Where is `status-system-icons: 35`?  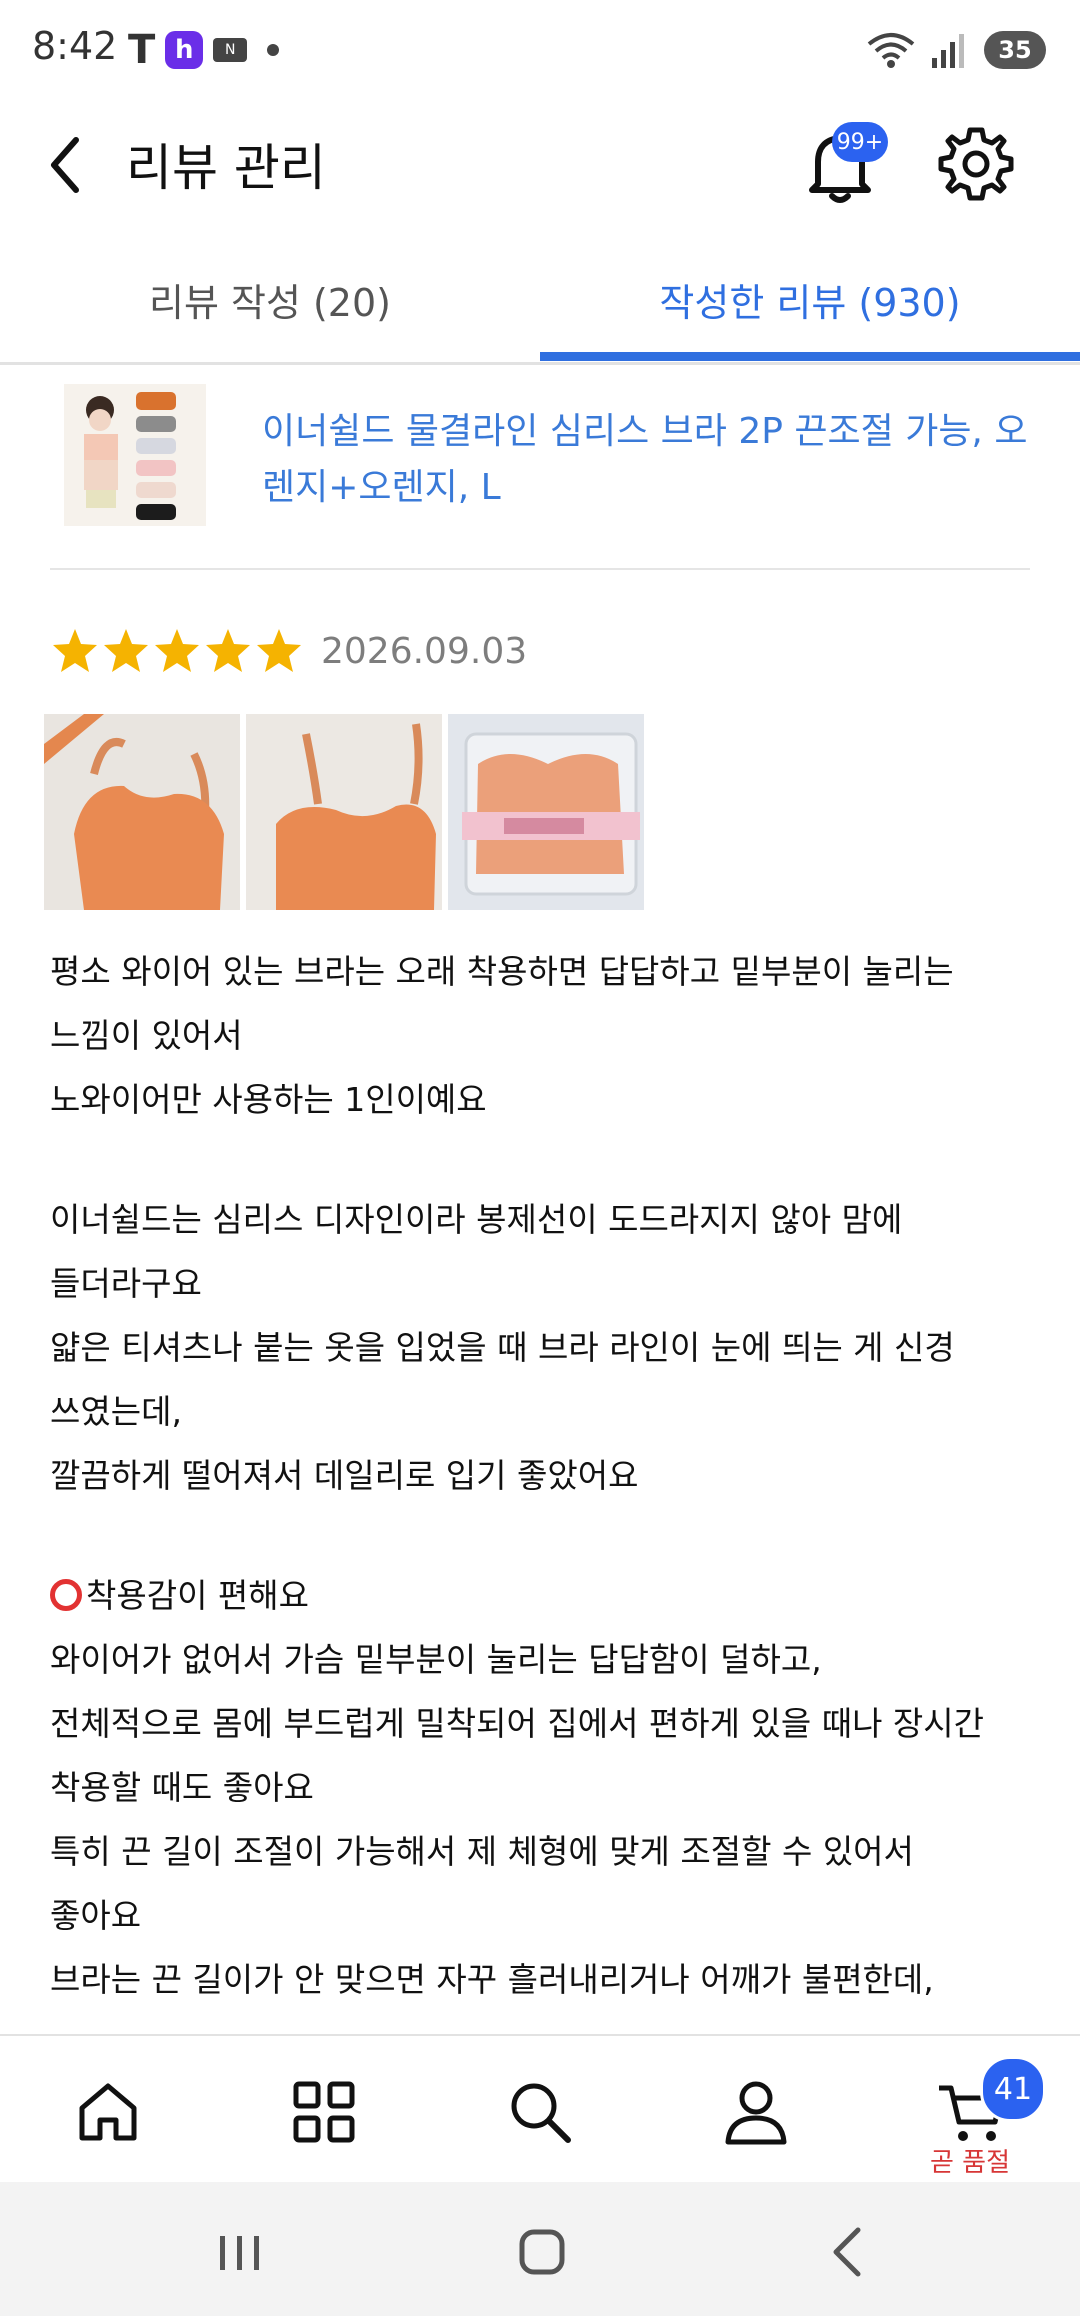
status-system-icons: 35 is located at coordinates (956, 50).